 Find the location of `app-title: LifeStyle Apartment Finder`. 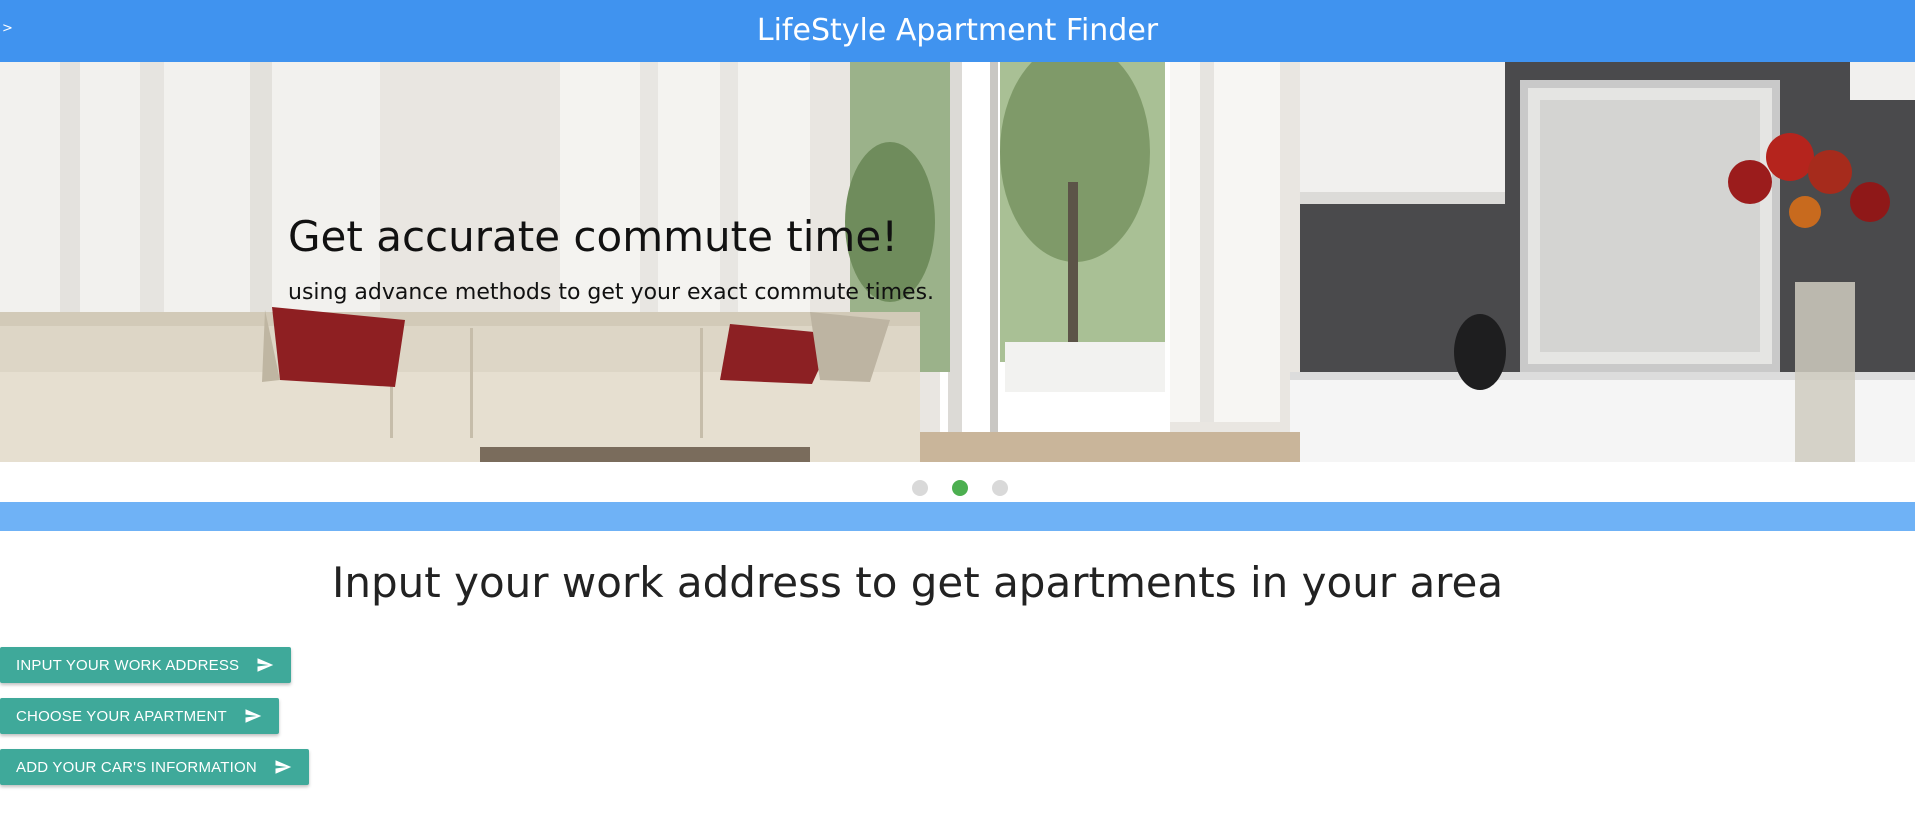

app-title: LifeStyle Apartment Finder is located at coordinates (957, 30).